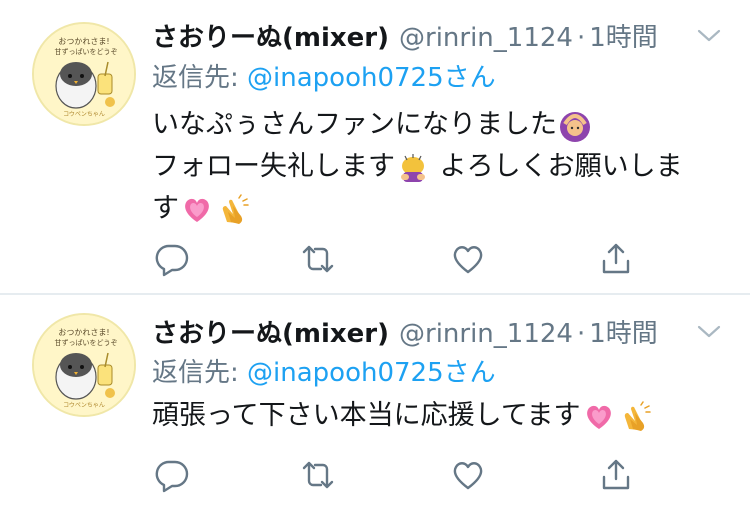 The image size is (750, 511). What do you see at coordinates (354, 124) in the screenshot?
I see `tweet-text-line: いなぷぅさんファンになりました` at bounding box center [354, 124].